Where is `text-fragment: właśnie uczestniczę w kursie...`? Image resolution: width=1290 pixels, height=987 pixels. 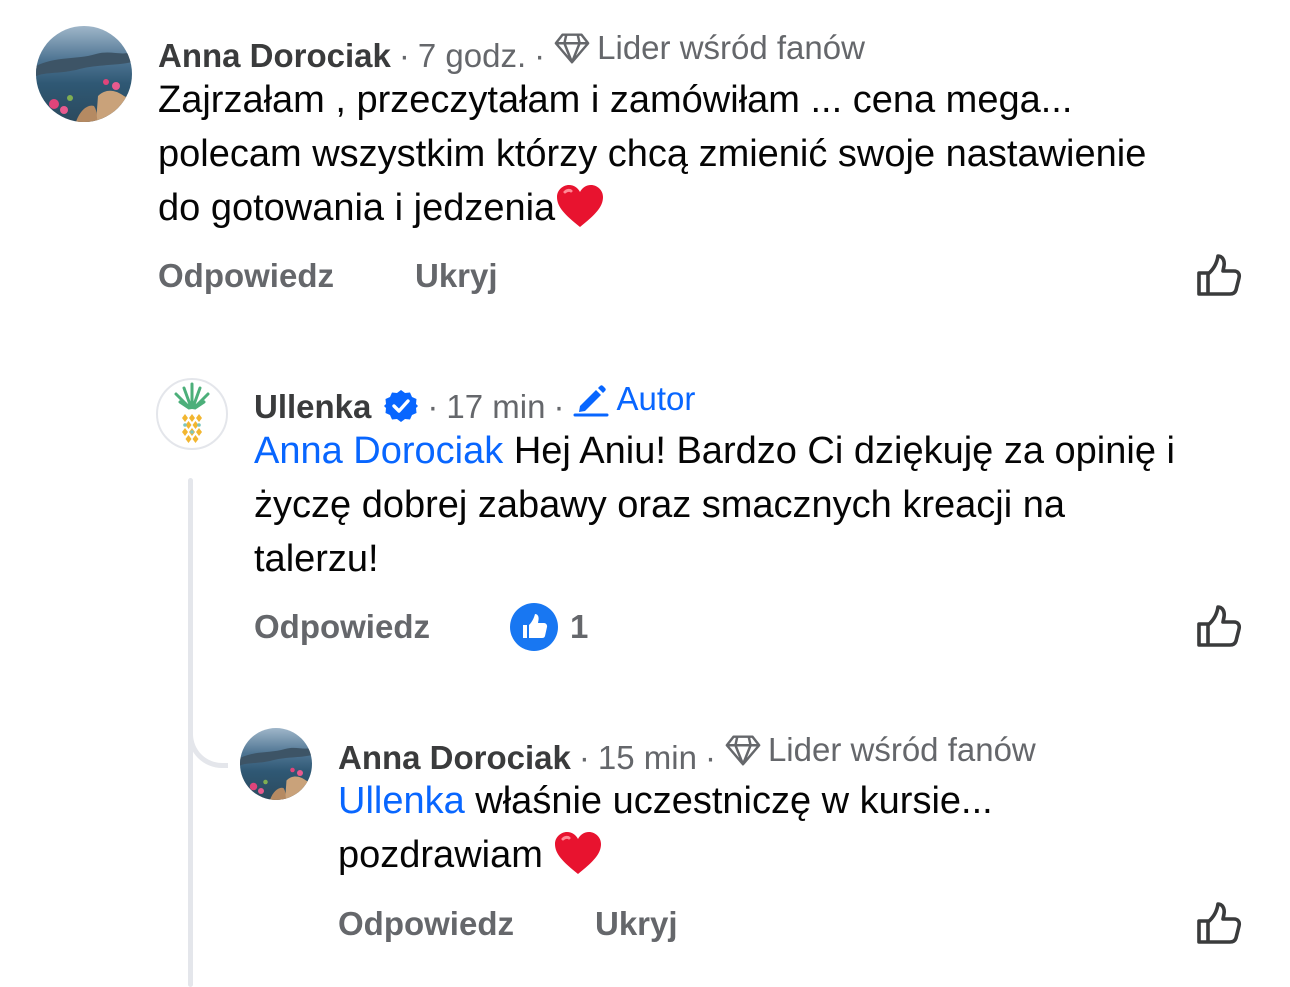 text-fragment: właśnie uczestniczę w kursie... is located at coordinates (734, 801).